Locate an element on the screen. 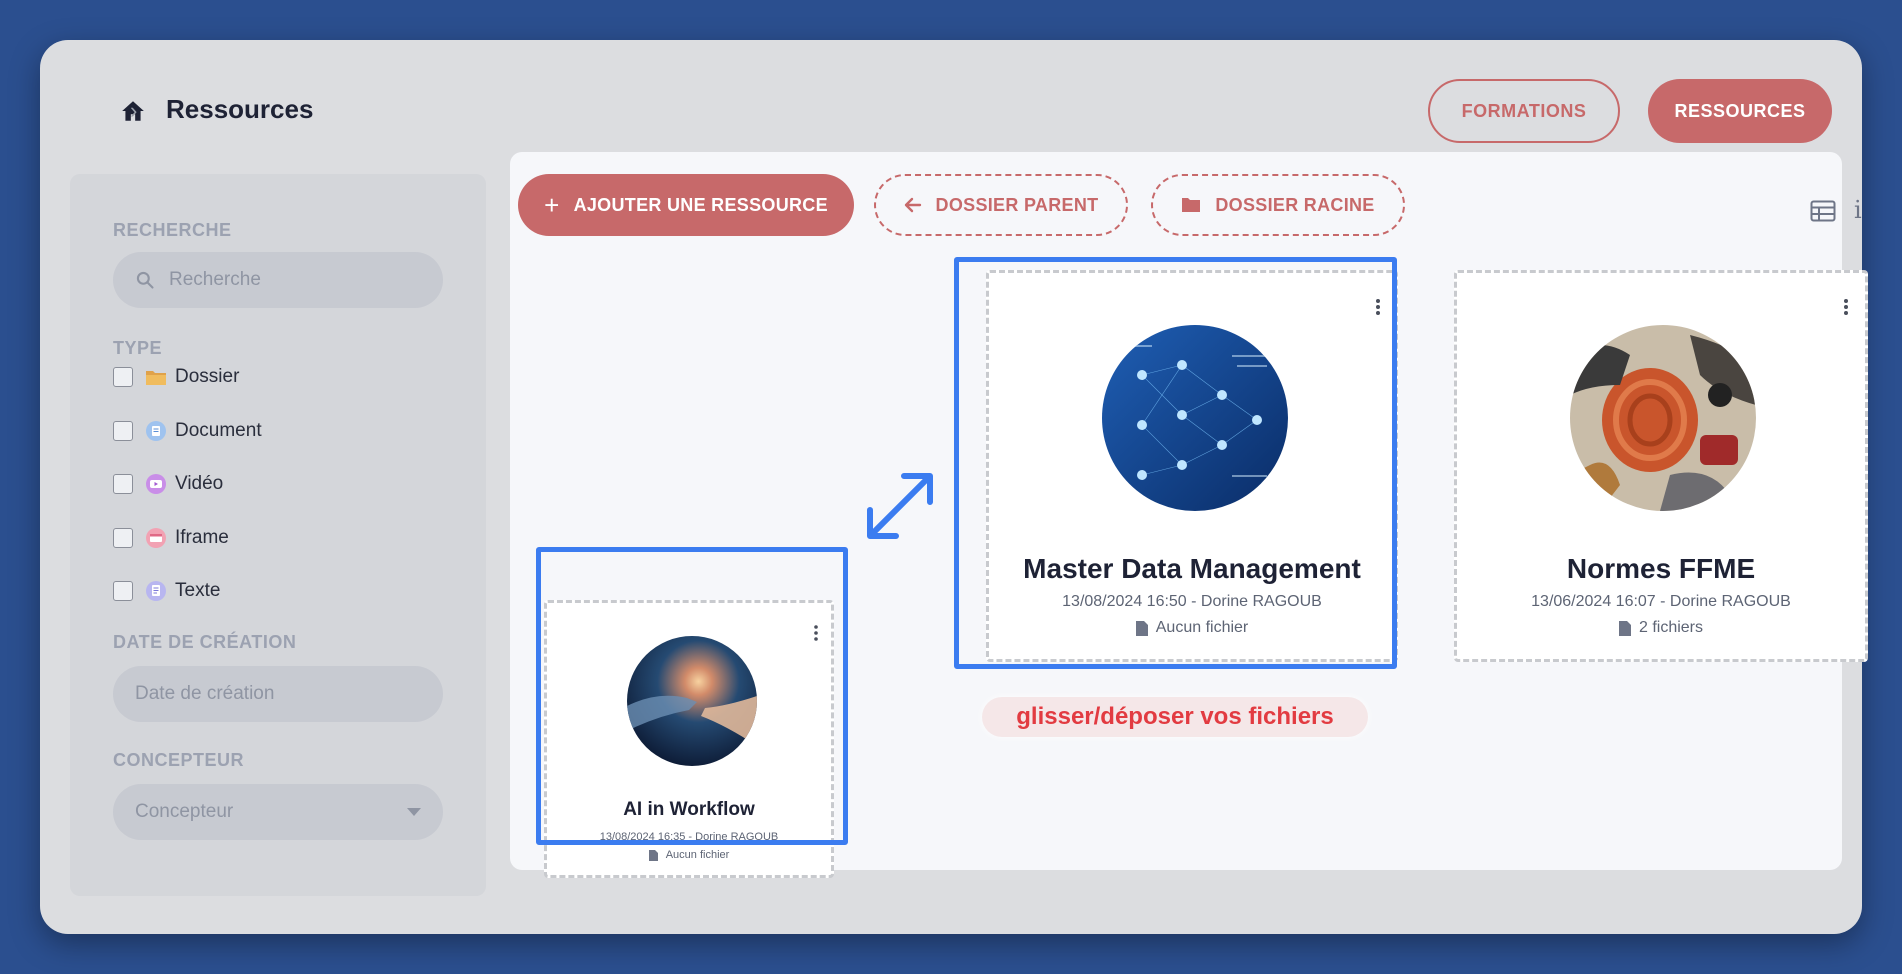 Image resolution: width=1902 pixels, height=974 pixels. type-label-document: Document is located at coordinates (218, 430).